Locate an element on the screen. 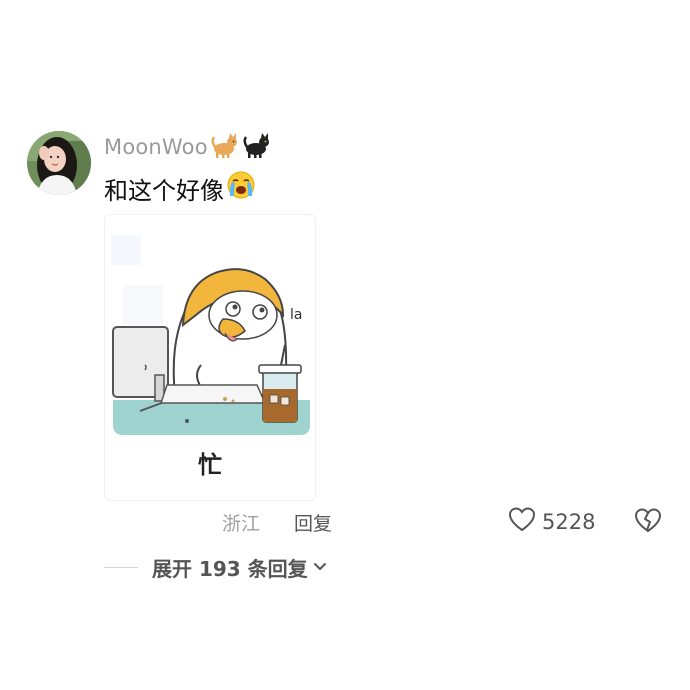 Image resolution: width=690 pixels, height=690 pixels. broken-heart-icon is located at coordinates (648, 523).